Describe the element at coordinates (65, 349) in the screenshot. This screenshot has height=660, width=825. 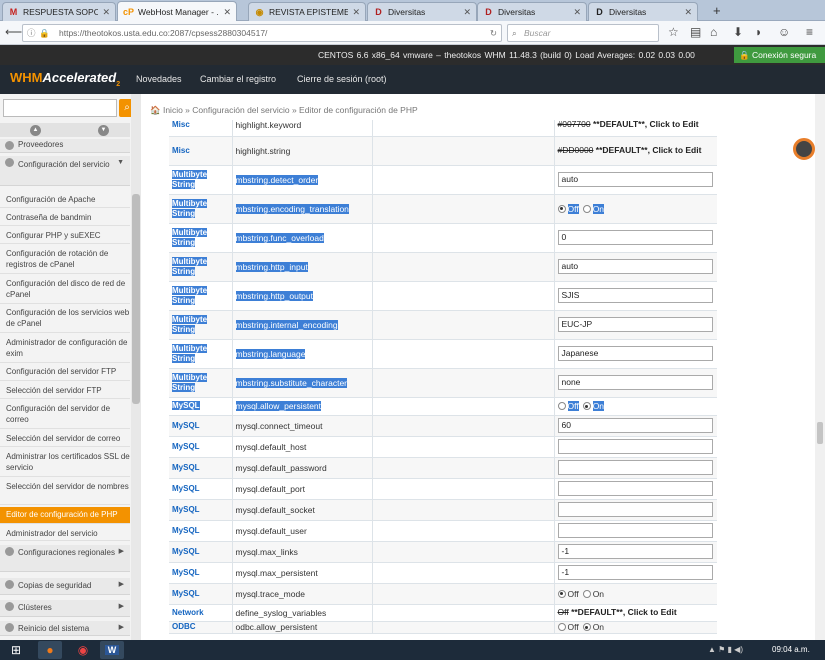
I see `sidebar-item: Administrador de configuración de exim` at that location.